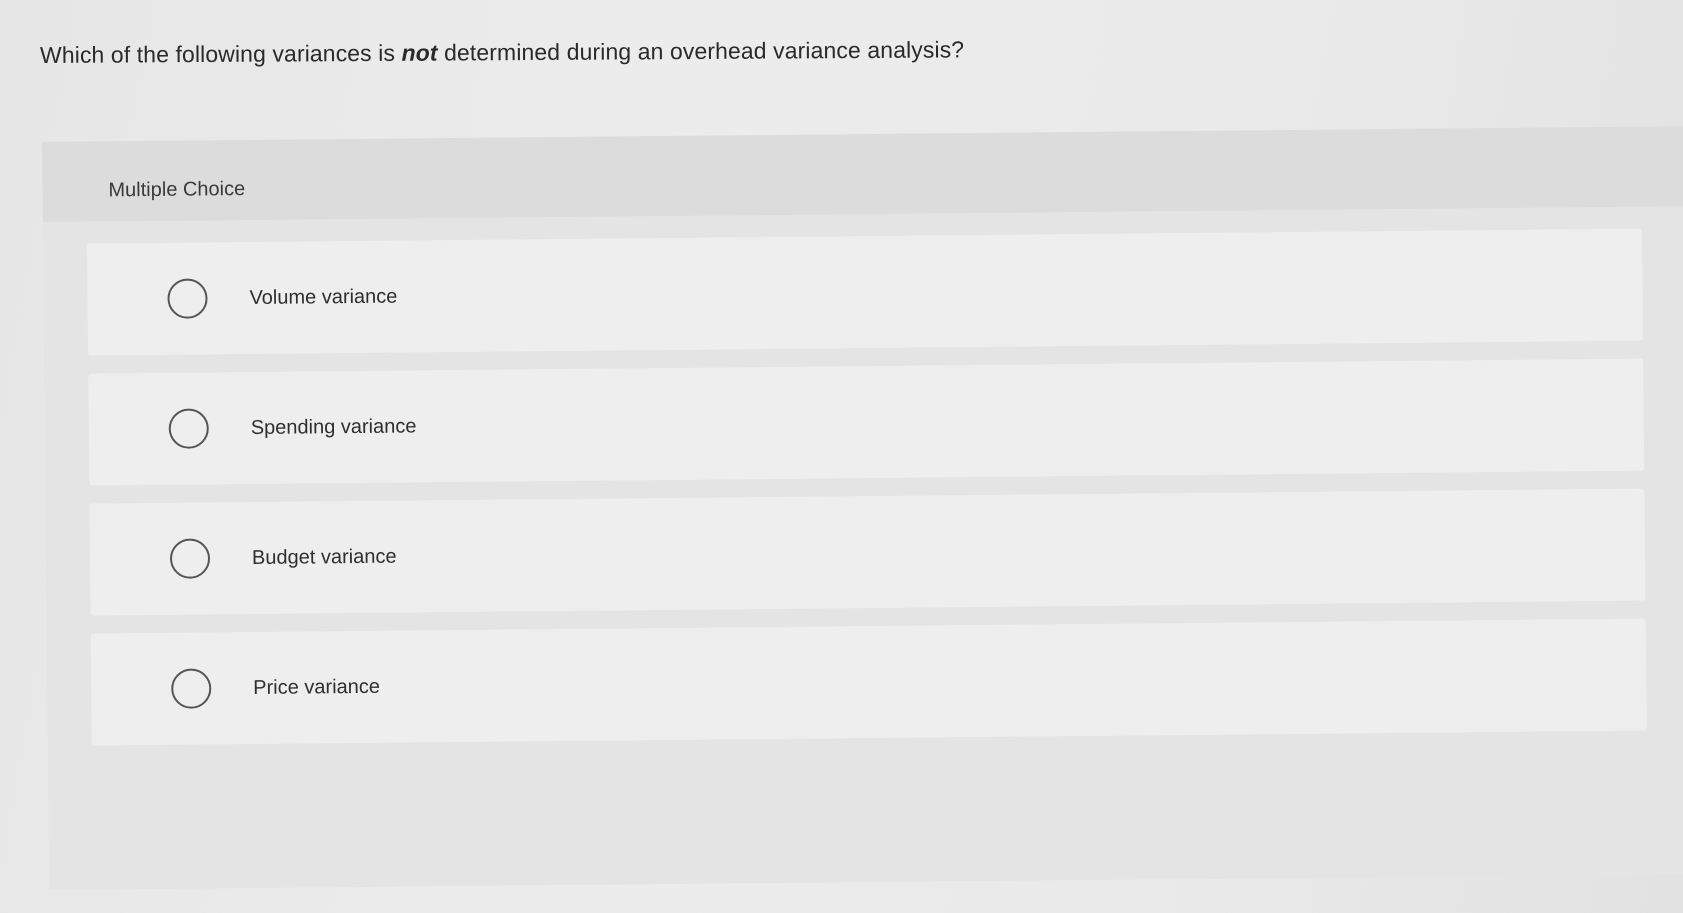 The width and height of the screenshot is (1683, 913). I want to click on option-label: Volume variance, so click(323, 297).